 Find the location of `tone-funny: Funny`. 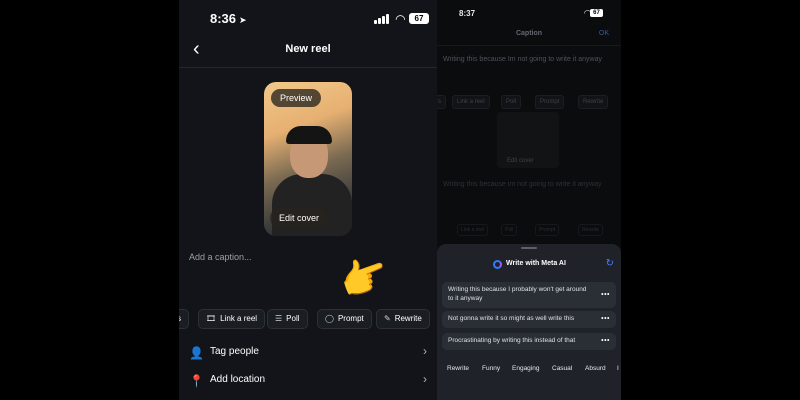

tone-funny: Funny is located at coordinates (491, 368).